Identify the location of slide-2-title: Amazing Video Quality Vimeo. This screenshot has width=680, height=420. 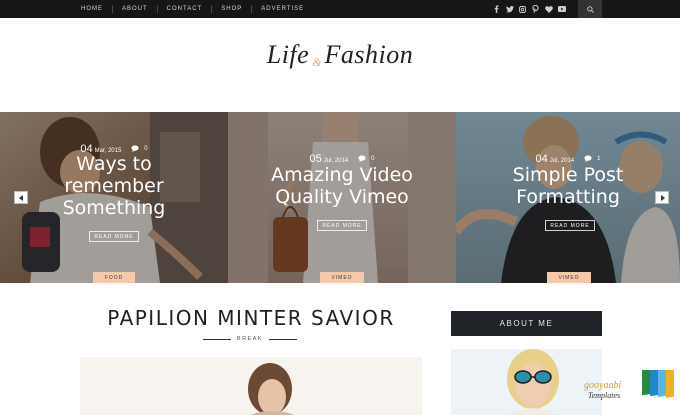
(342, 186).